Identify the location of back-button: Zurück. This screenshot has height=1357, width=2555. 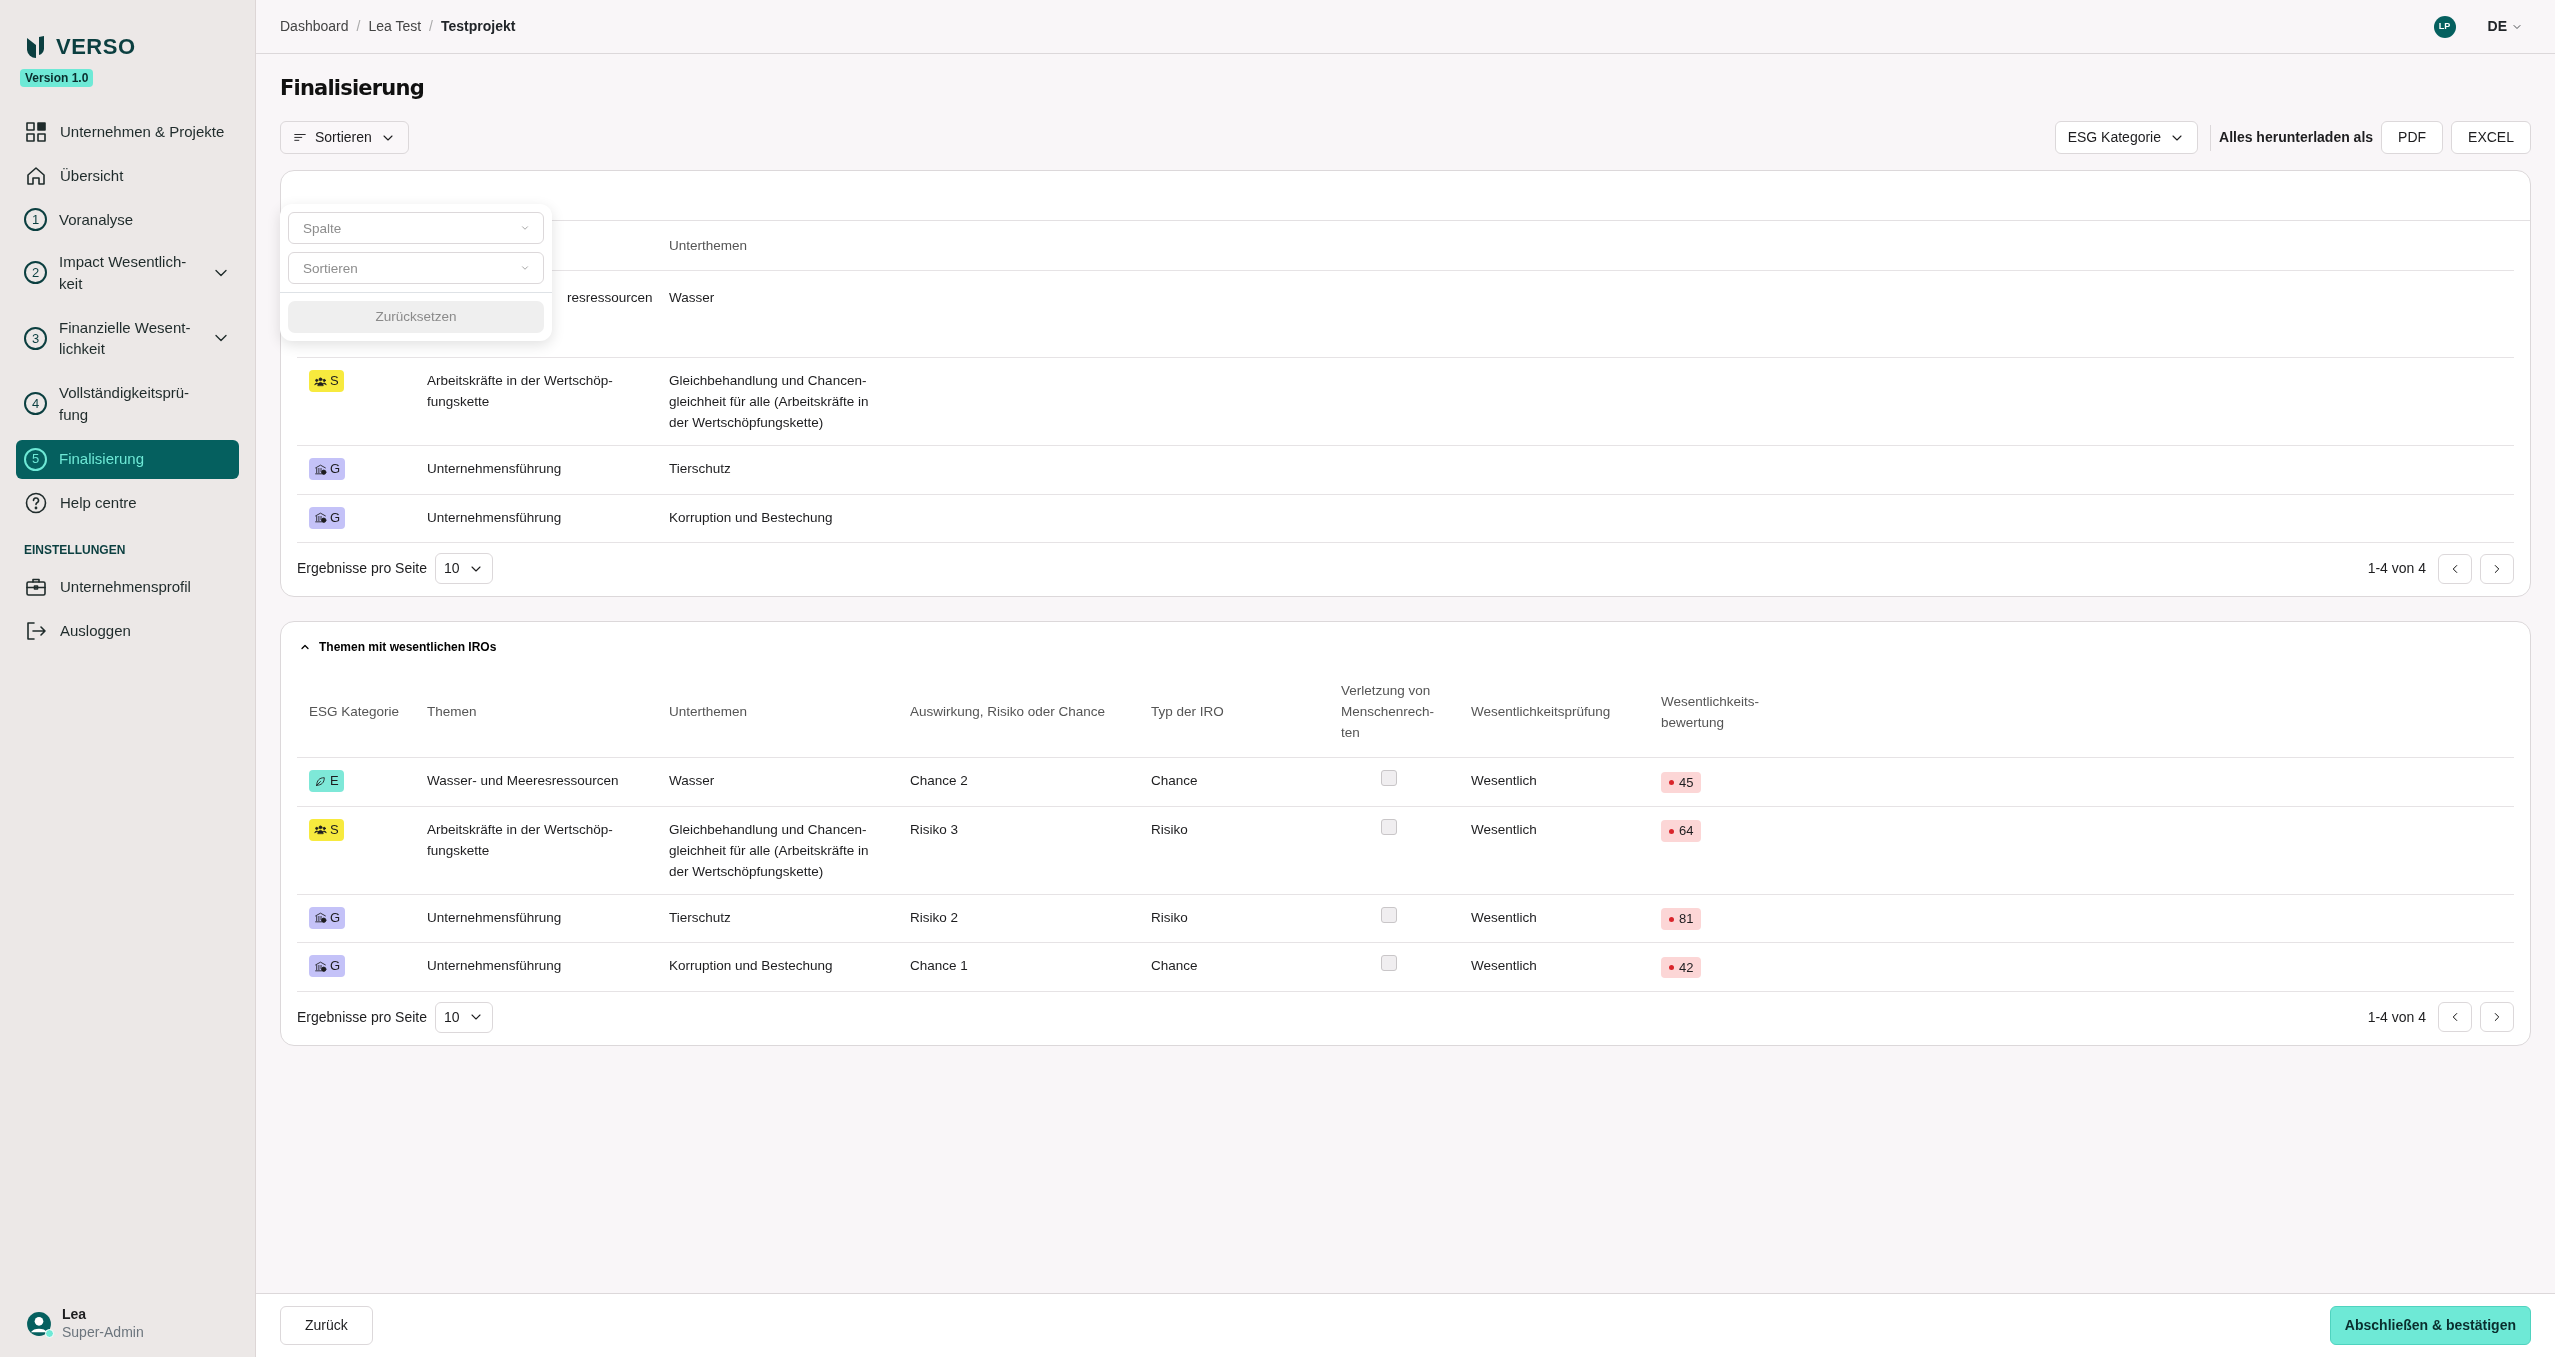
(326, 1325).